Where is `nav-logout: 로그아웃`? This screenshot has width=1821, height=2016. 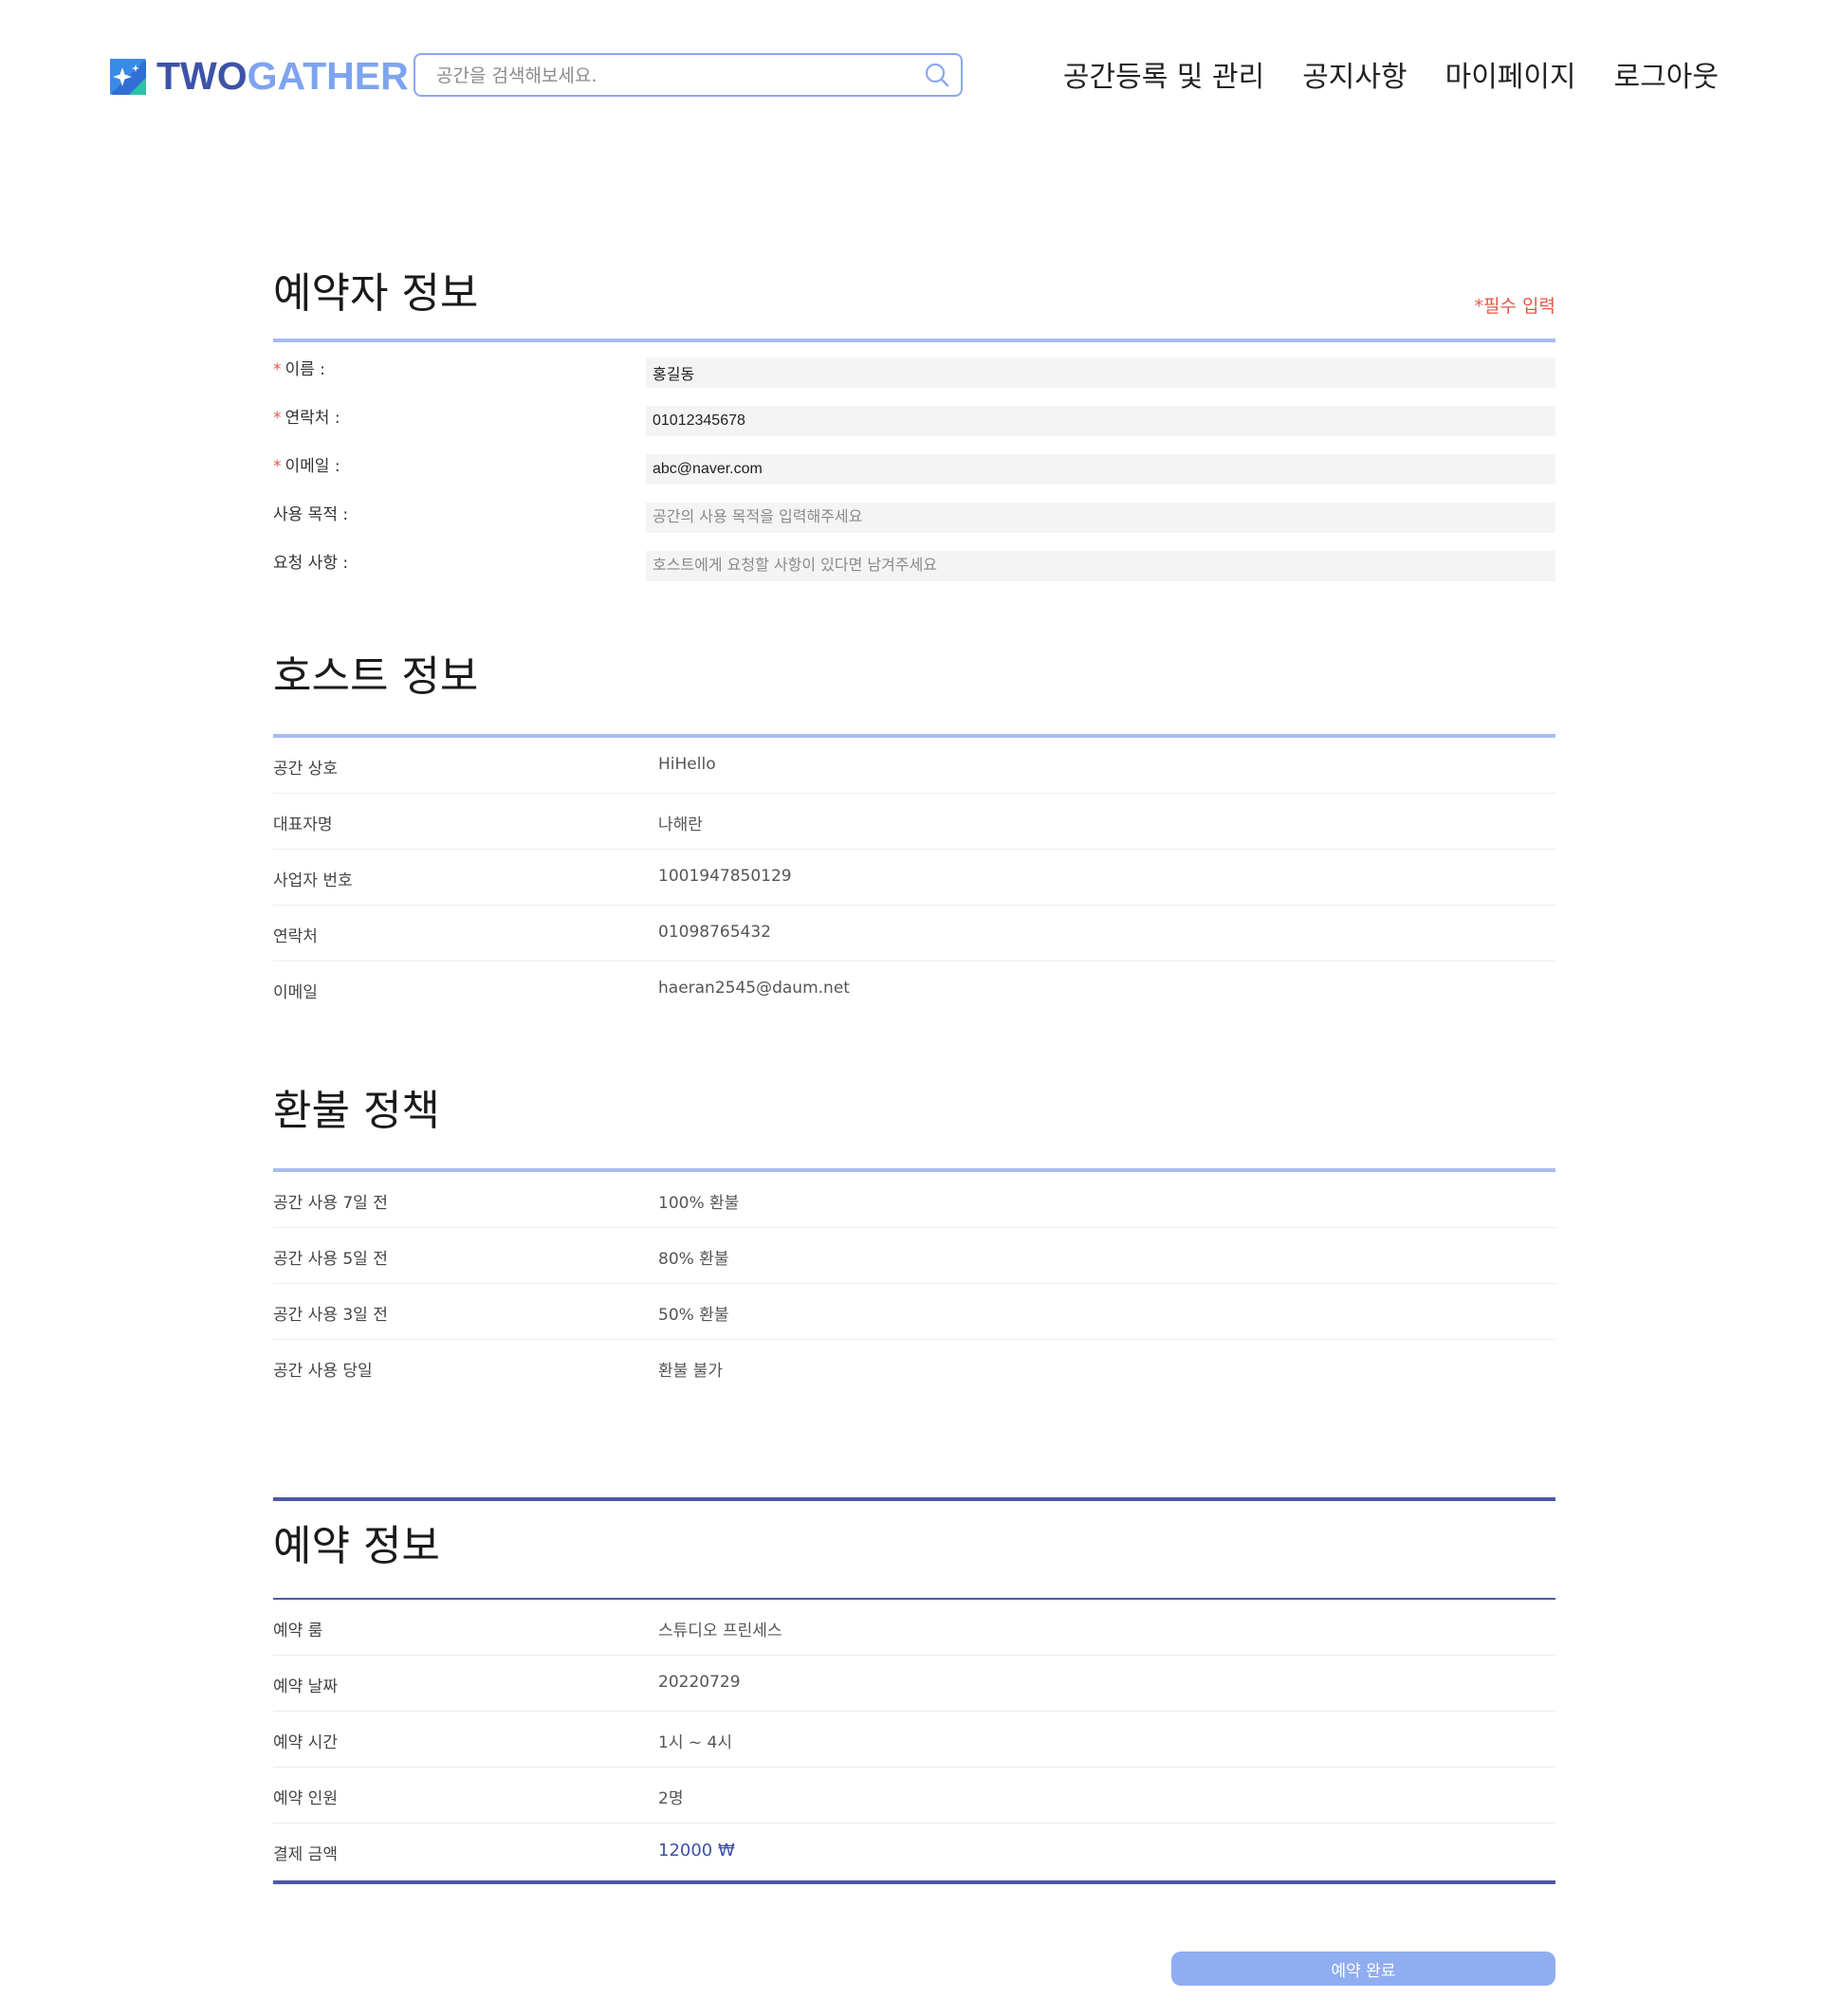
nav-logout: 로그아웃 is located at coordinates (1666, 78).